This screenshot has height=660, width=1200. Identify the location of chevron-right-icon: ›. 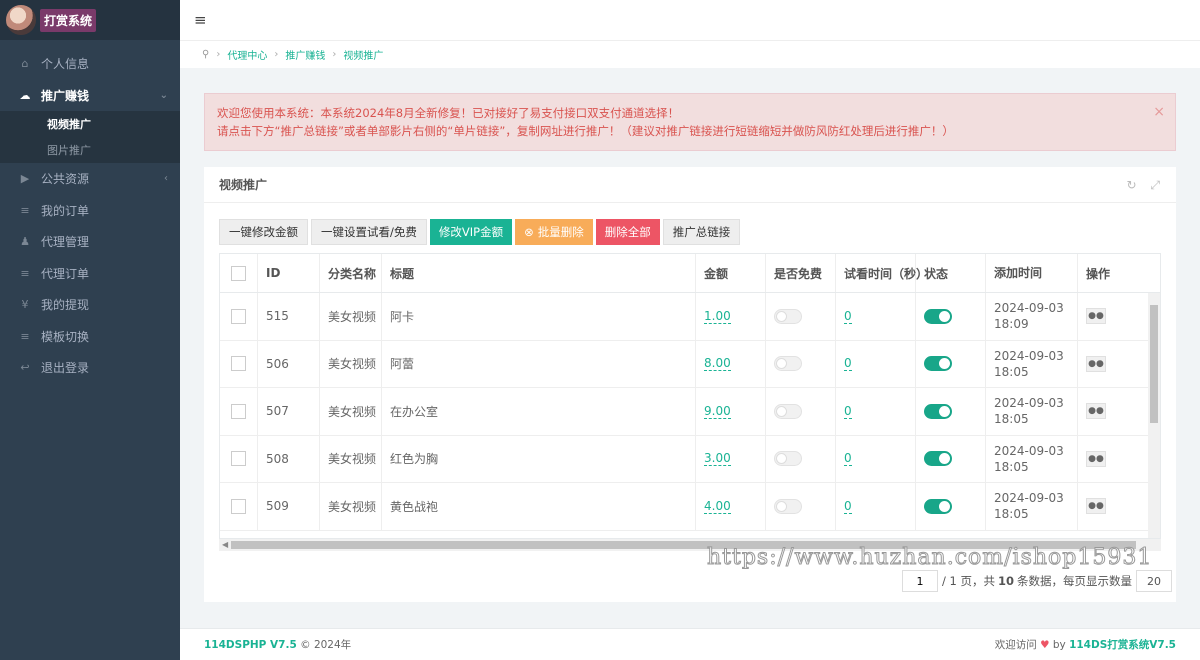
(276, 54).